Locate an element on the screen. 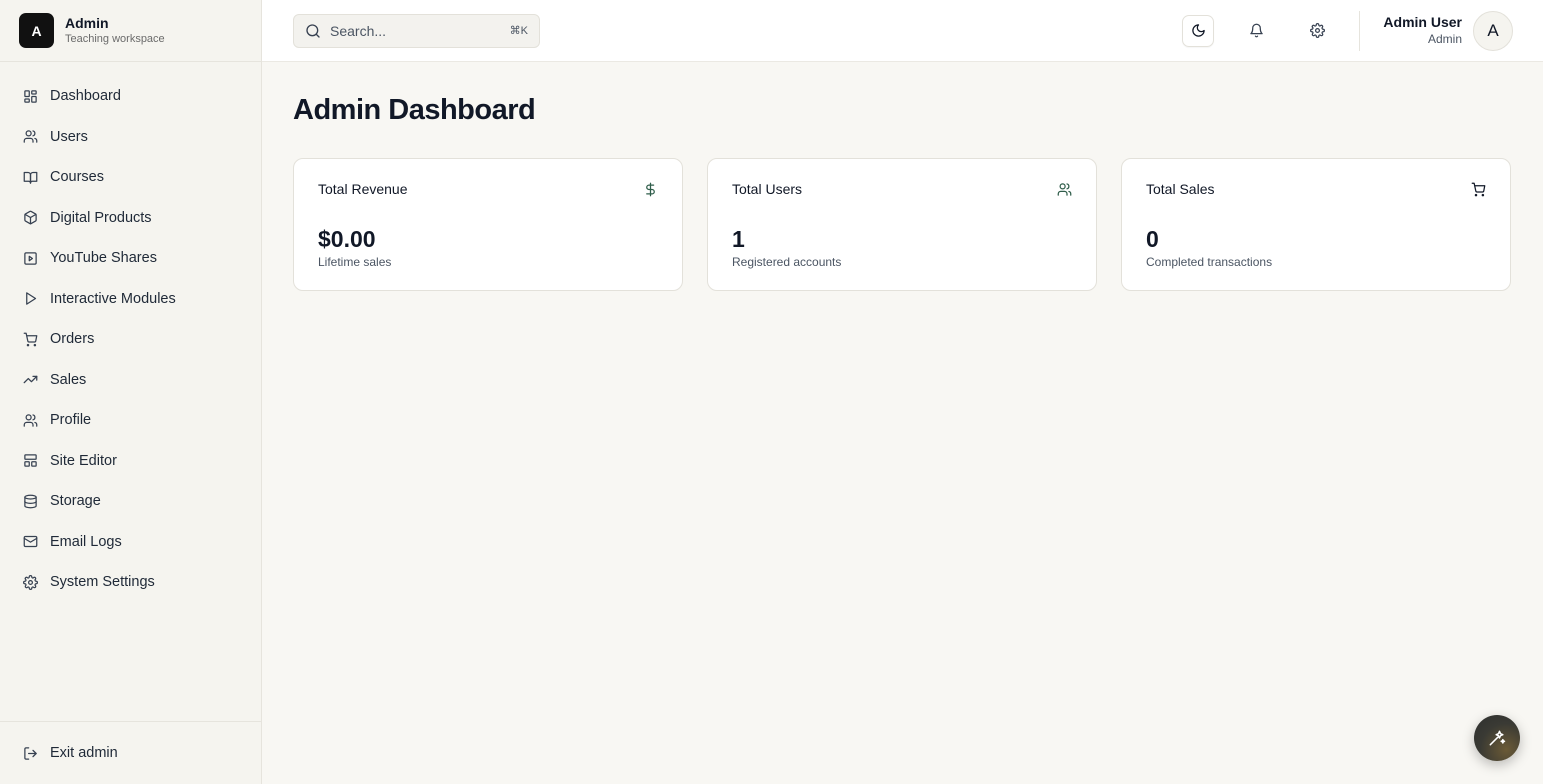  card-value: 1 is located at coordinates (738, 239).